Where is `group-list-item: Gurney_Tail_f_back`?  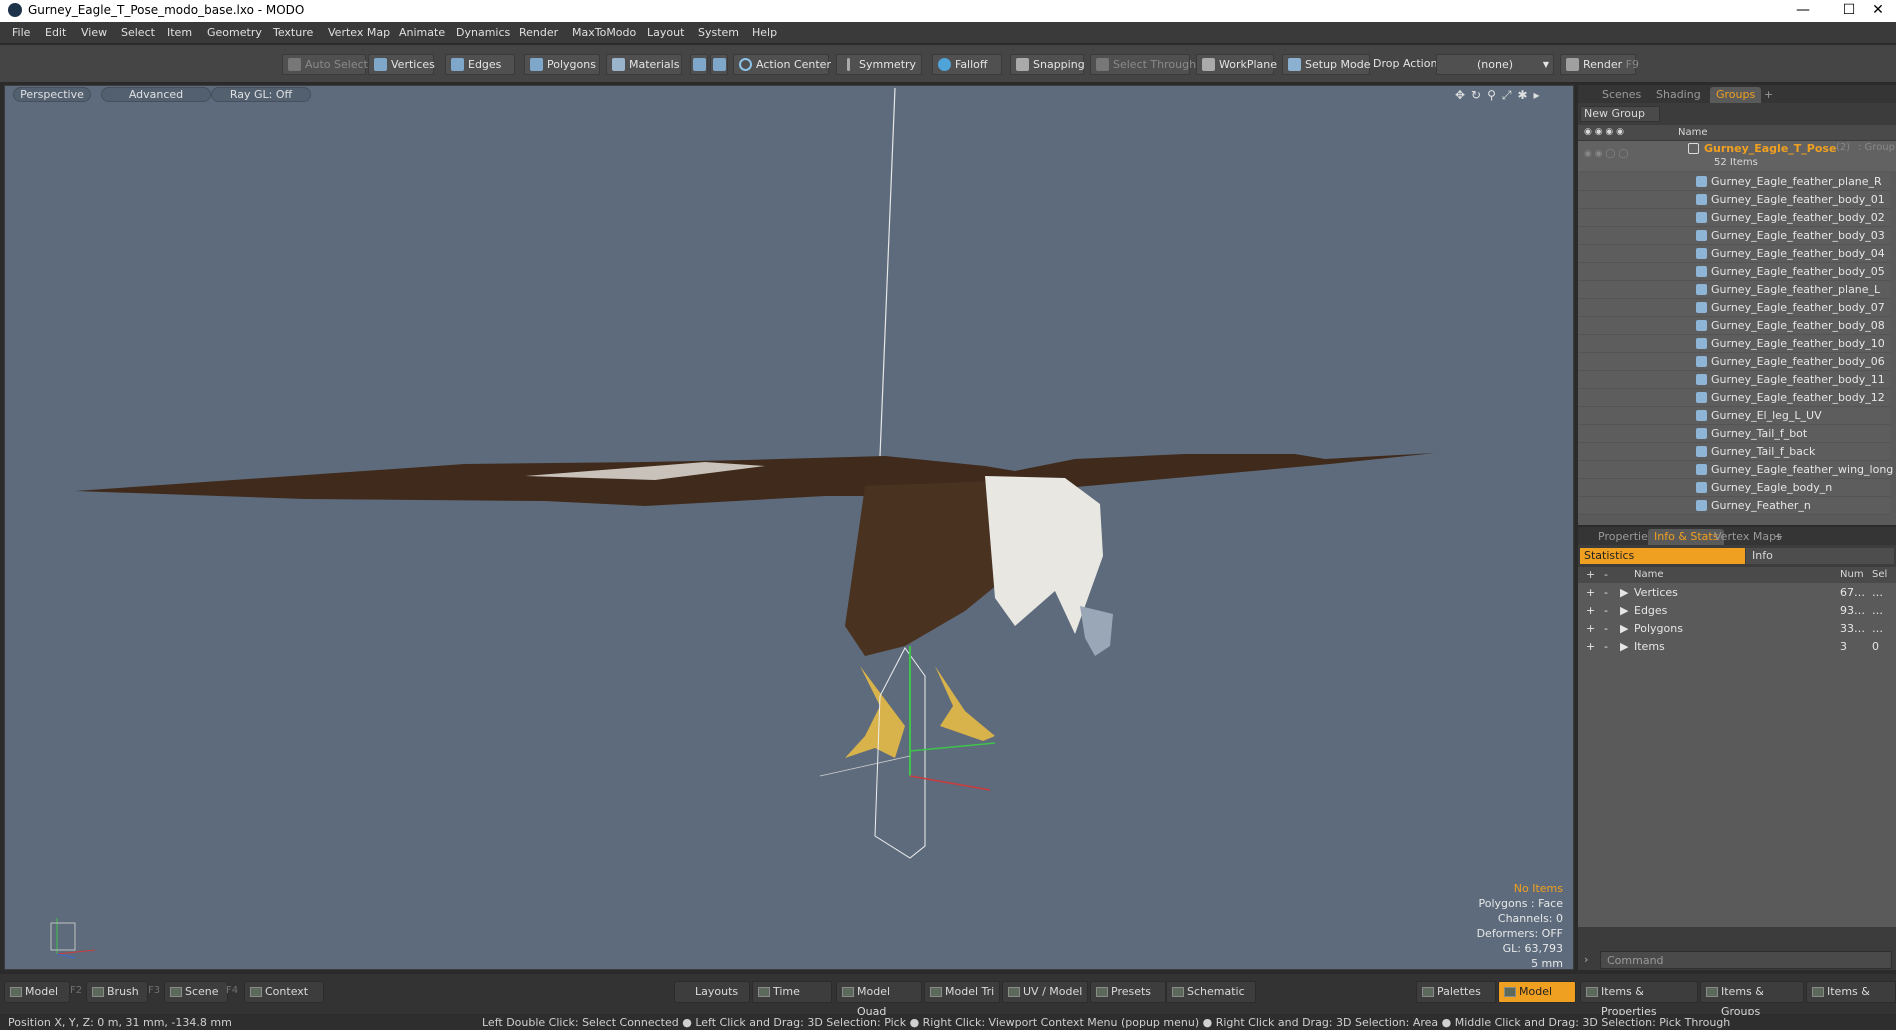
group-list-item: Gurney_Tail_f_back is located at coordinates (1734, 452).